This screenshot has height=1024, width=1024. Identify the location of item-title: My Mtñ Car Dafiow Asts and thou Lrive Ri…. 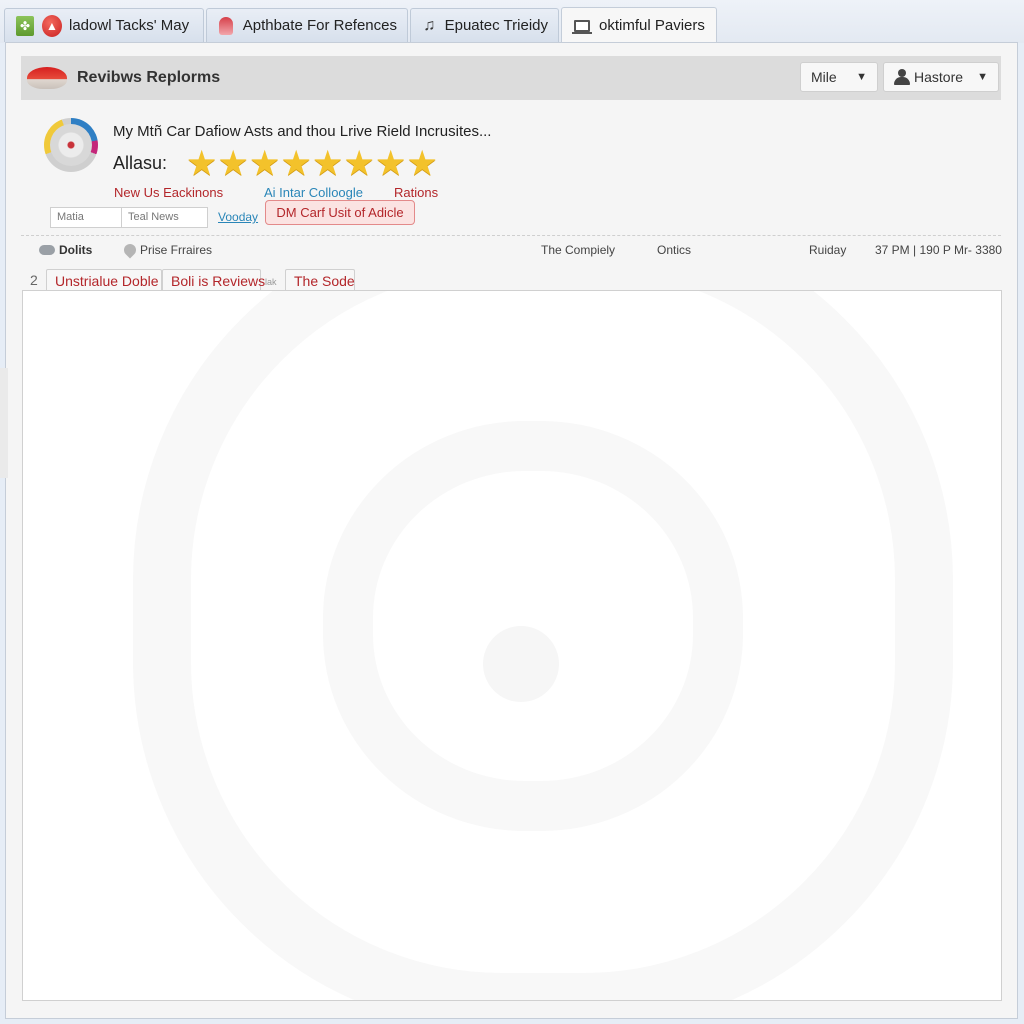
(302, 131).